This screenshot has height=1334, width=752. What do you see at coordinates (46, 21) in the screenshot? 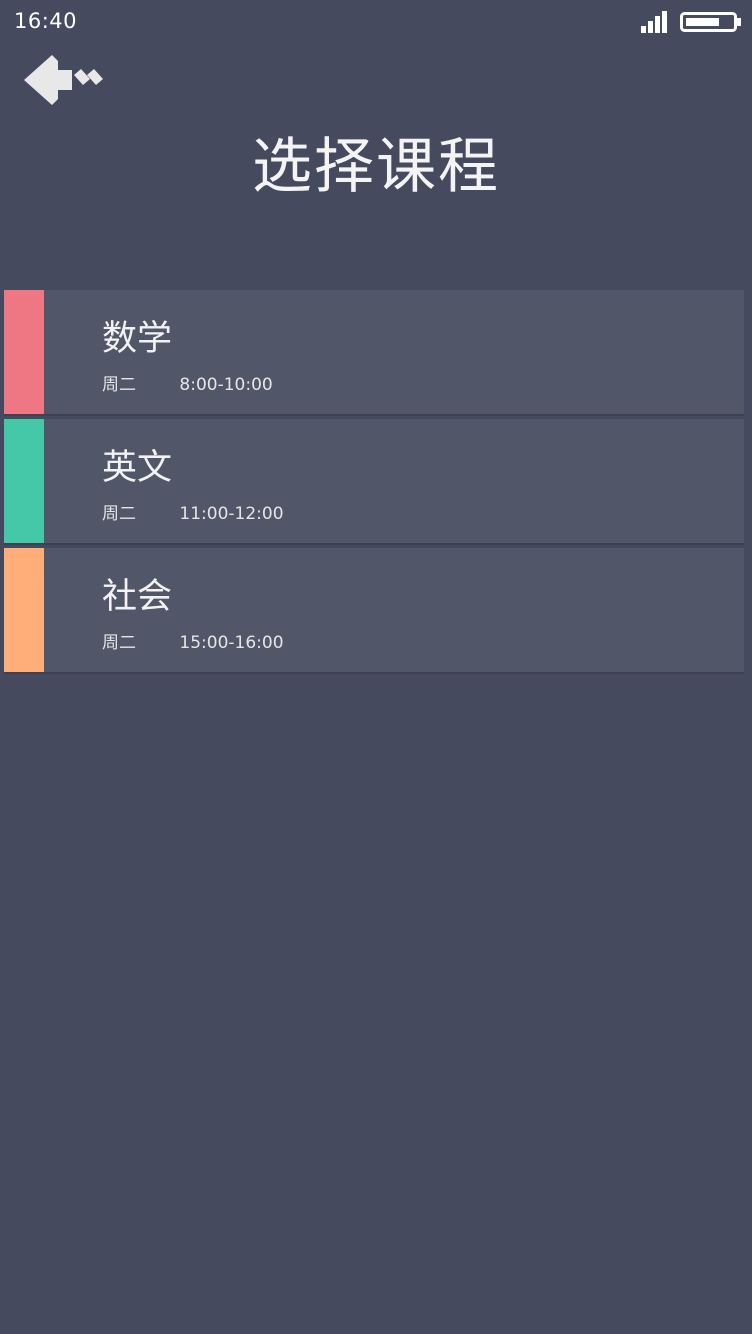
I see `status-time: 16:40` at bounding box center [46, 21].